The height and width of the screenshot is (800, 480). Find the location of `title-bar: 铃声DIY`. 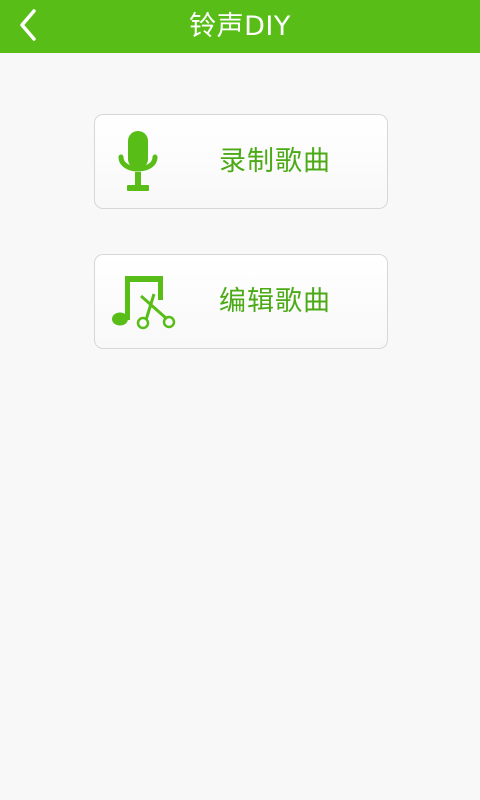

title-bar: 铃声DIY is located at coordinates (240, 26).